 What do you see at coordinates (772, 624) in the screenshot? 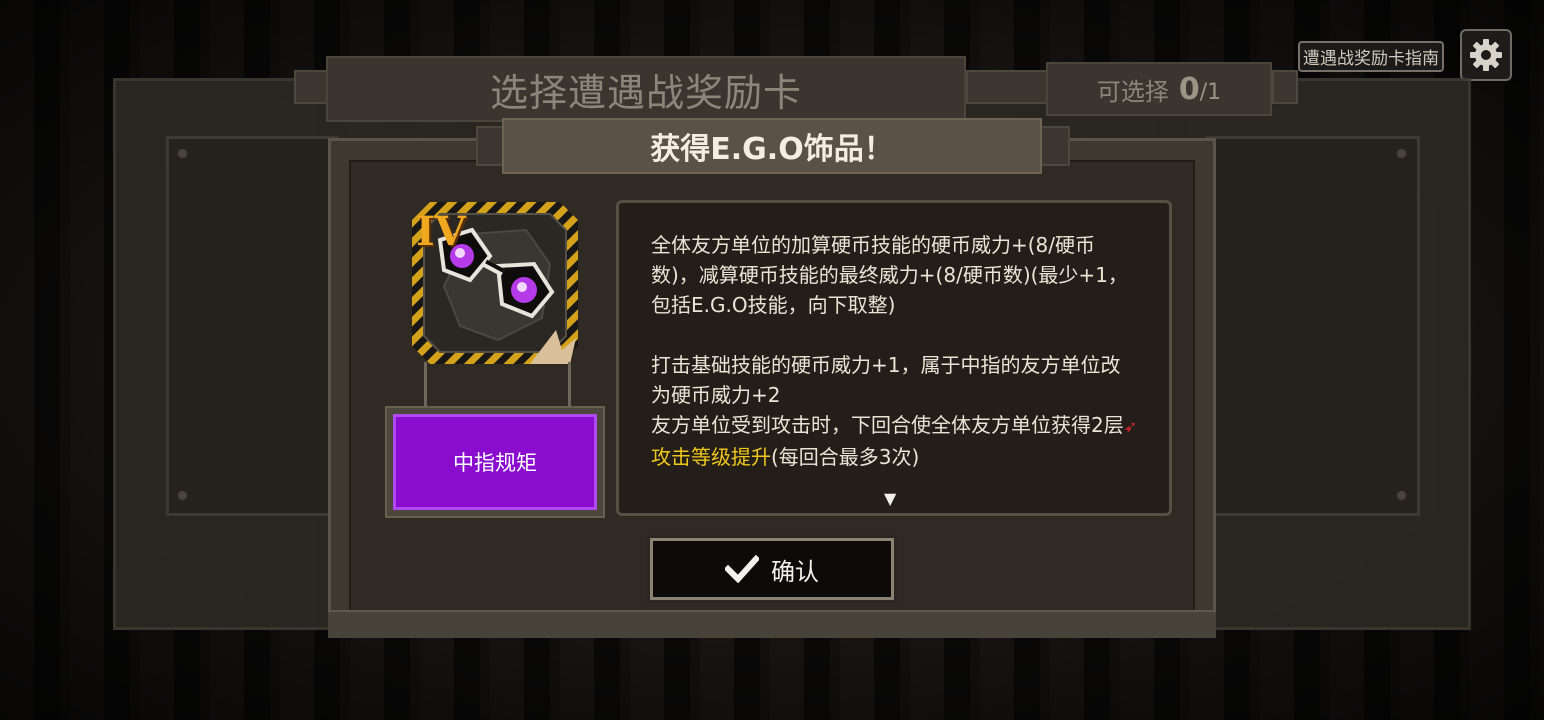
I see `popup-bottom-rail` at bounding box center [772, 624].